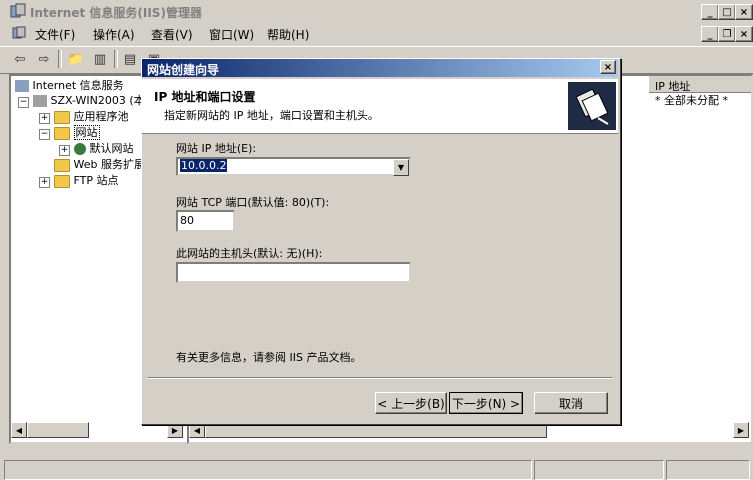 This screenshot has height=480, width=753. Describe the element at coordinates (380, 378) in the screenshot. I see `divider` at that location.